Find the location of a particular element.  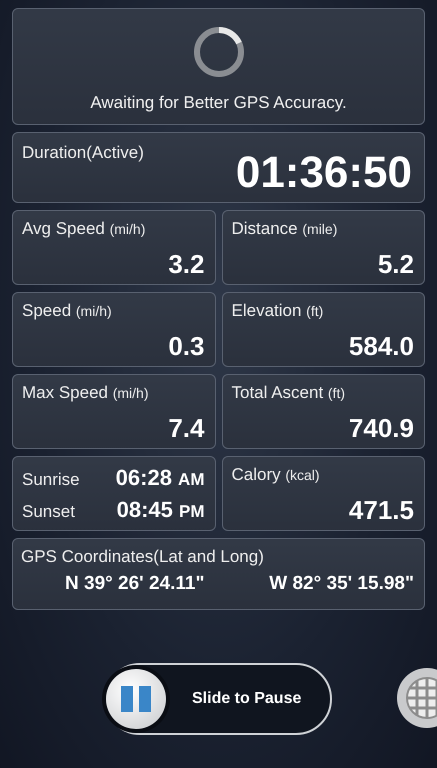

loading-spinner-icon is located at coordinates (219, 52).